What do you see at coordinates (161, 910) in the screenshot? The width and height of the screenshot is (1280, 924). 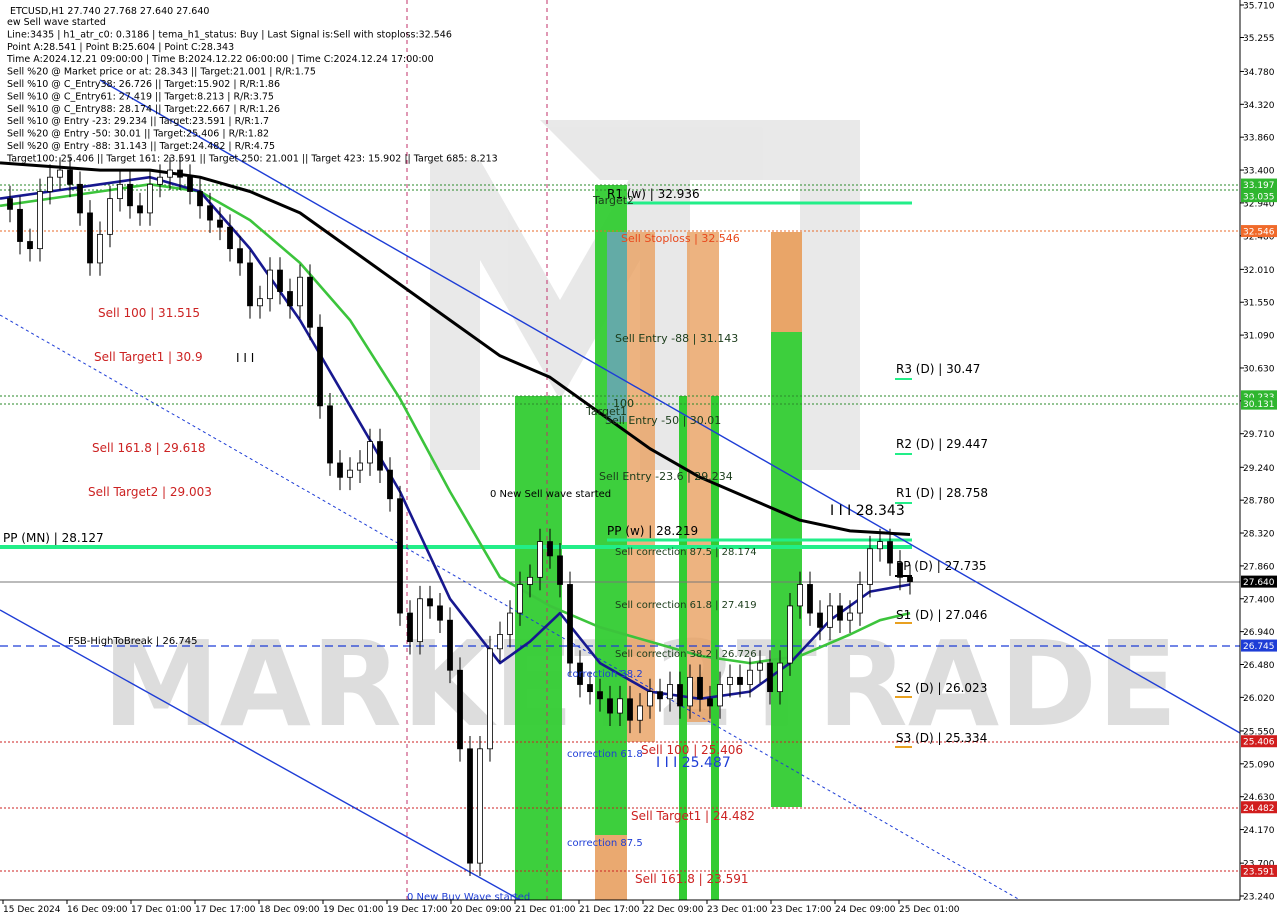 I see `x-tick-label: 17 Dec 01:00` at bounding box center [161, 910].